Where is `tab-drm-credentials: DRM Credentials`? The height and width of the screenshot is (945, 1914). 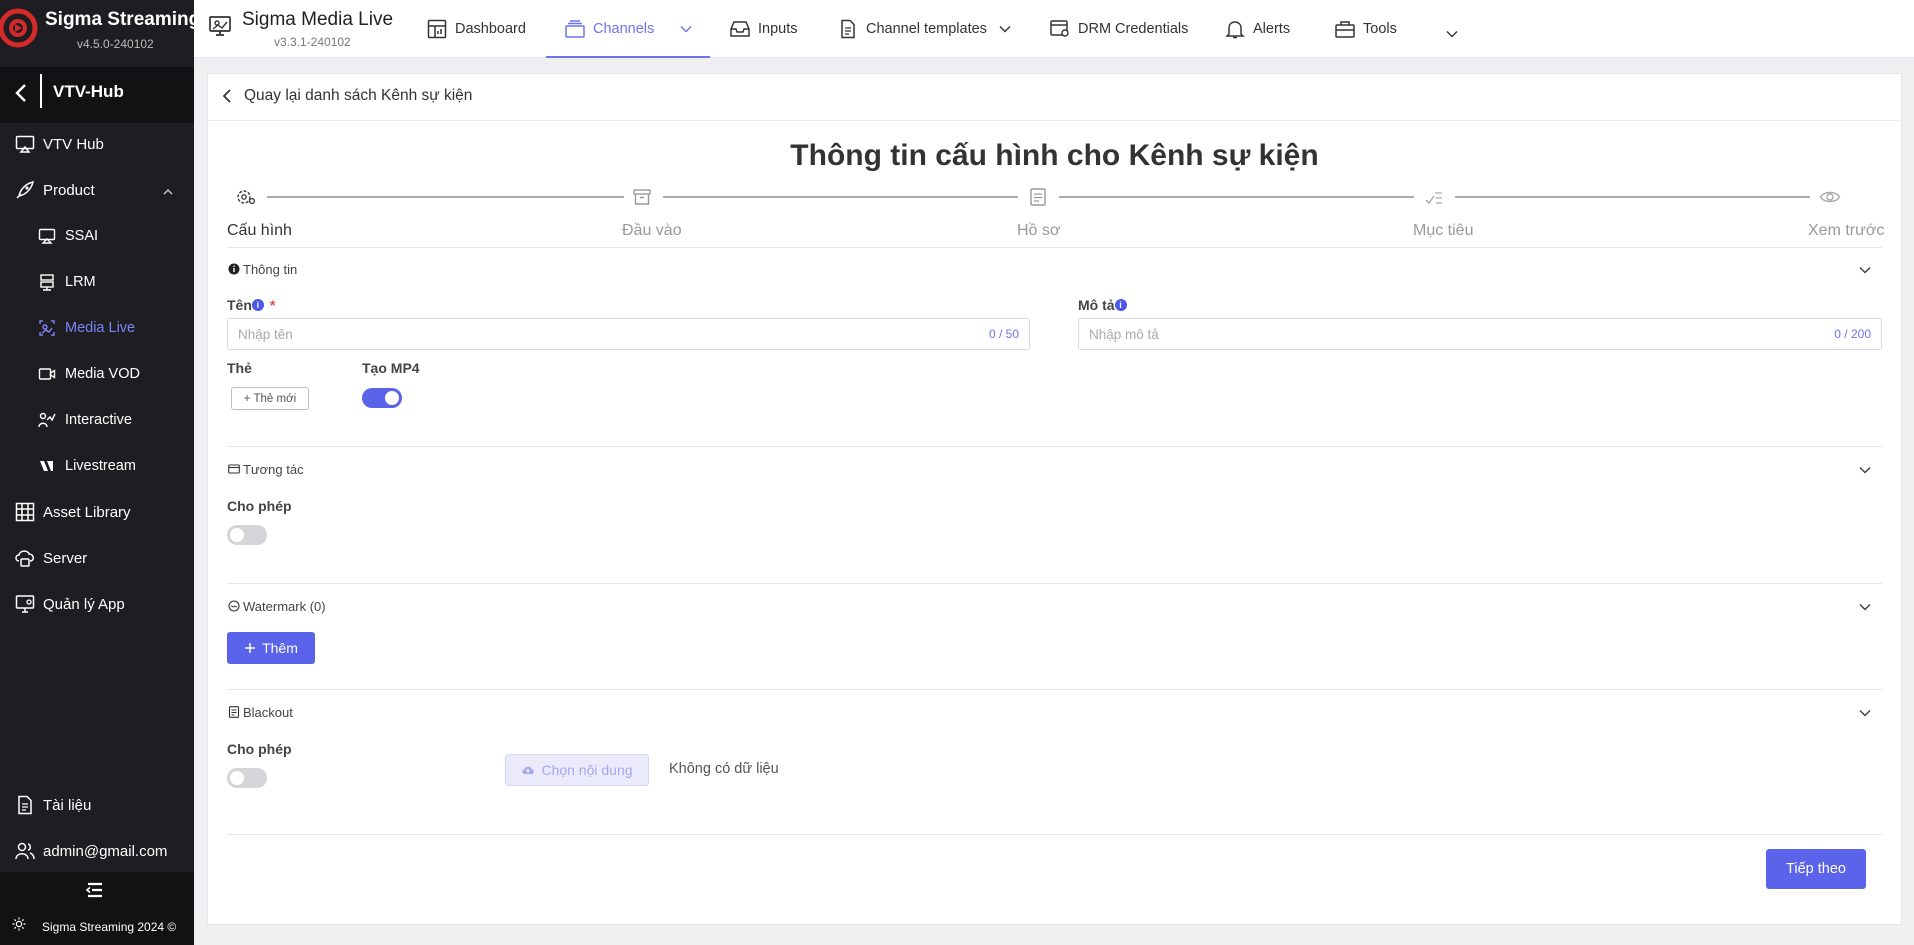
tab-drm-credentials: DRM Credentials is located at coordinates (1118, 29).